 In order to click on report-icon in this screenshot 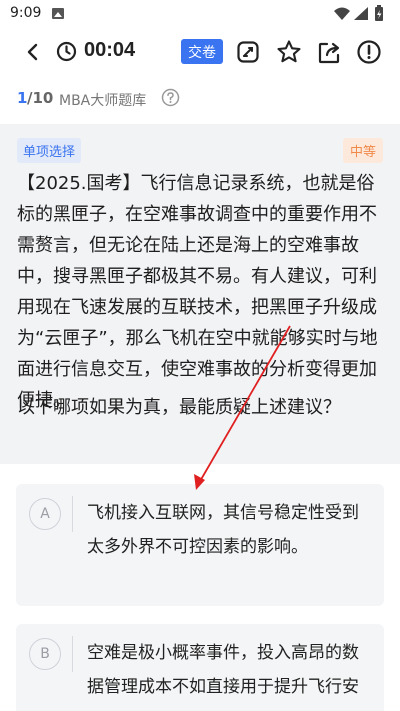, I will do `click(369, 52)`.